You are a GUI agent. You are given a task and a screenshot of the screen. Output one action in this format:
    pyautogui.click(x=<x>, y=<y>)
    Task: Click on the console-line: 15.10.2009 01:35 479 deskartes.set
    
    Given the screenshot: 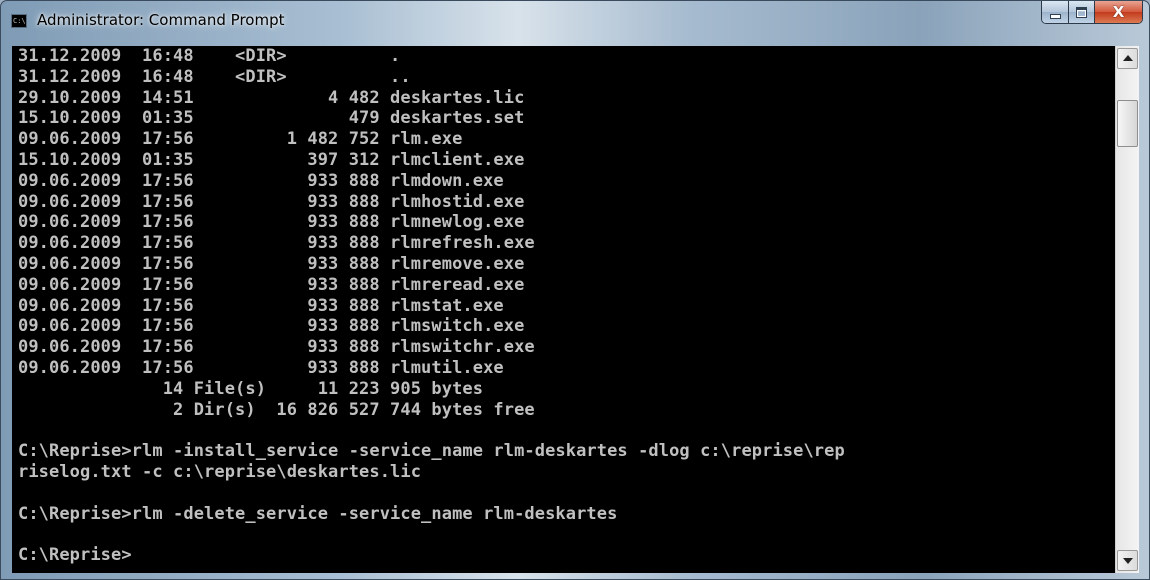 What is the action you would take?
    pyautogui.click(x=271, y=118)
    